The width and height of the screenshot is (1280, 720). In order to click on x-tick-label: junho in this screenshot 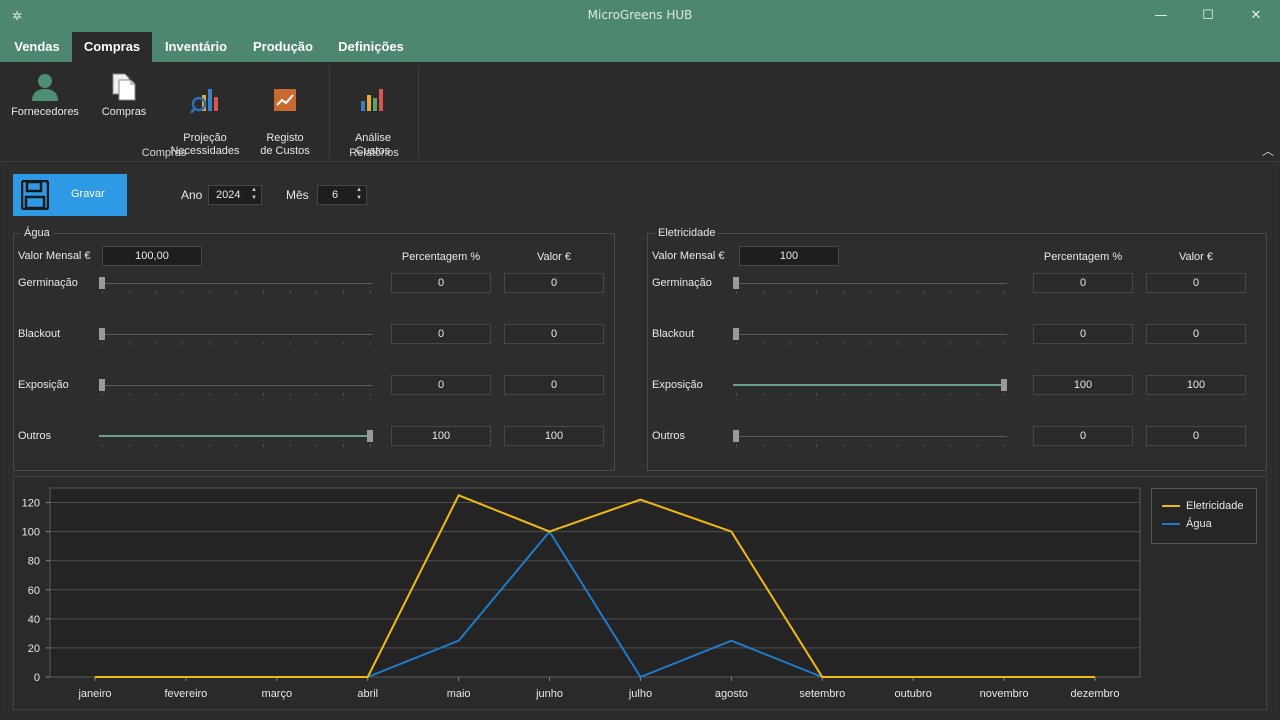, I will do `click(549, 694)`.